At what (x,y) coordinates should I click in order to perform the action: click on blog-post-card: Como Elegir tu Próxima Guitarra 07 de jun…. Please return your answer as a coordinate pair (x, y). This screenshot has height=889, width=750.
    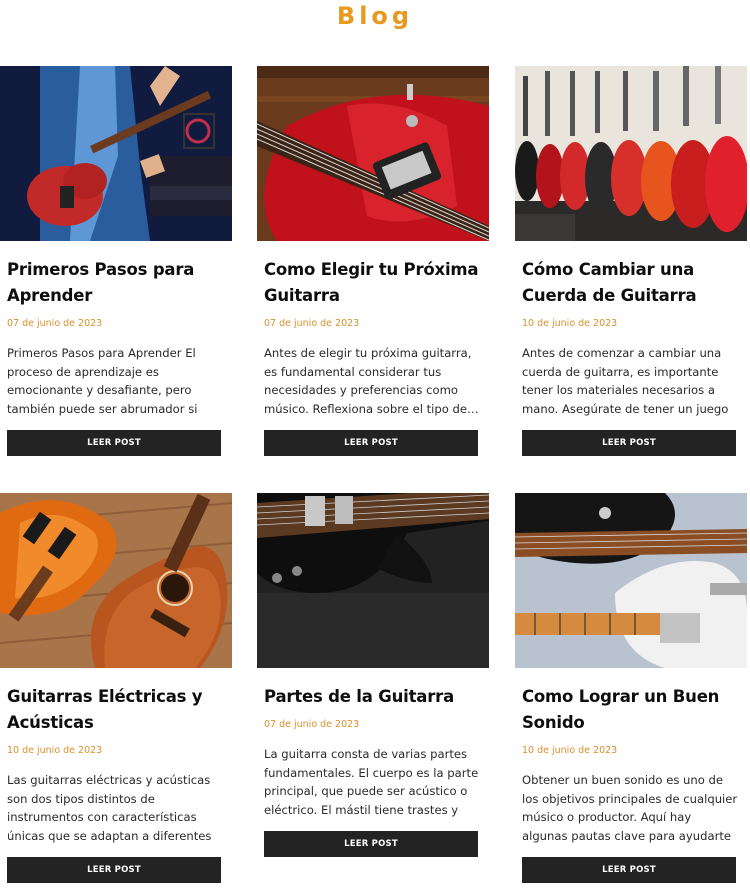
    Looking at the image, I should click on (373, 261).